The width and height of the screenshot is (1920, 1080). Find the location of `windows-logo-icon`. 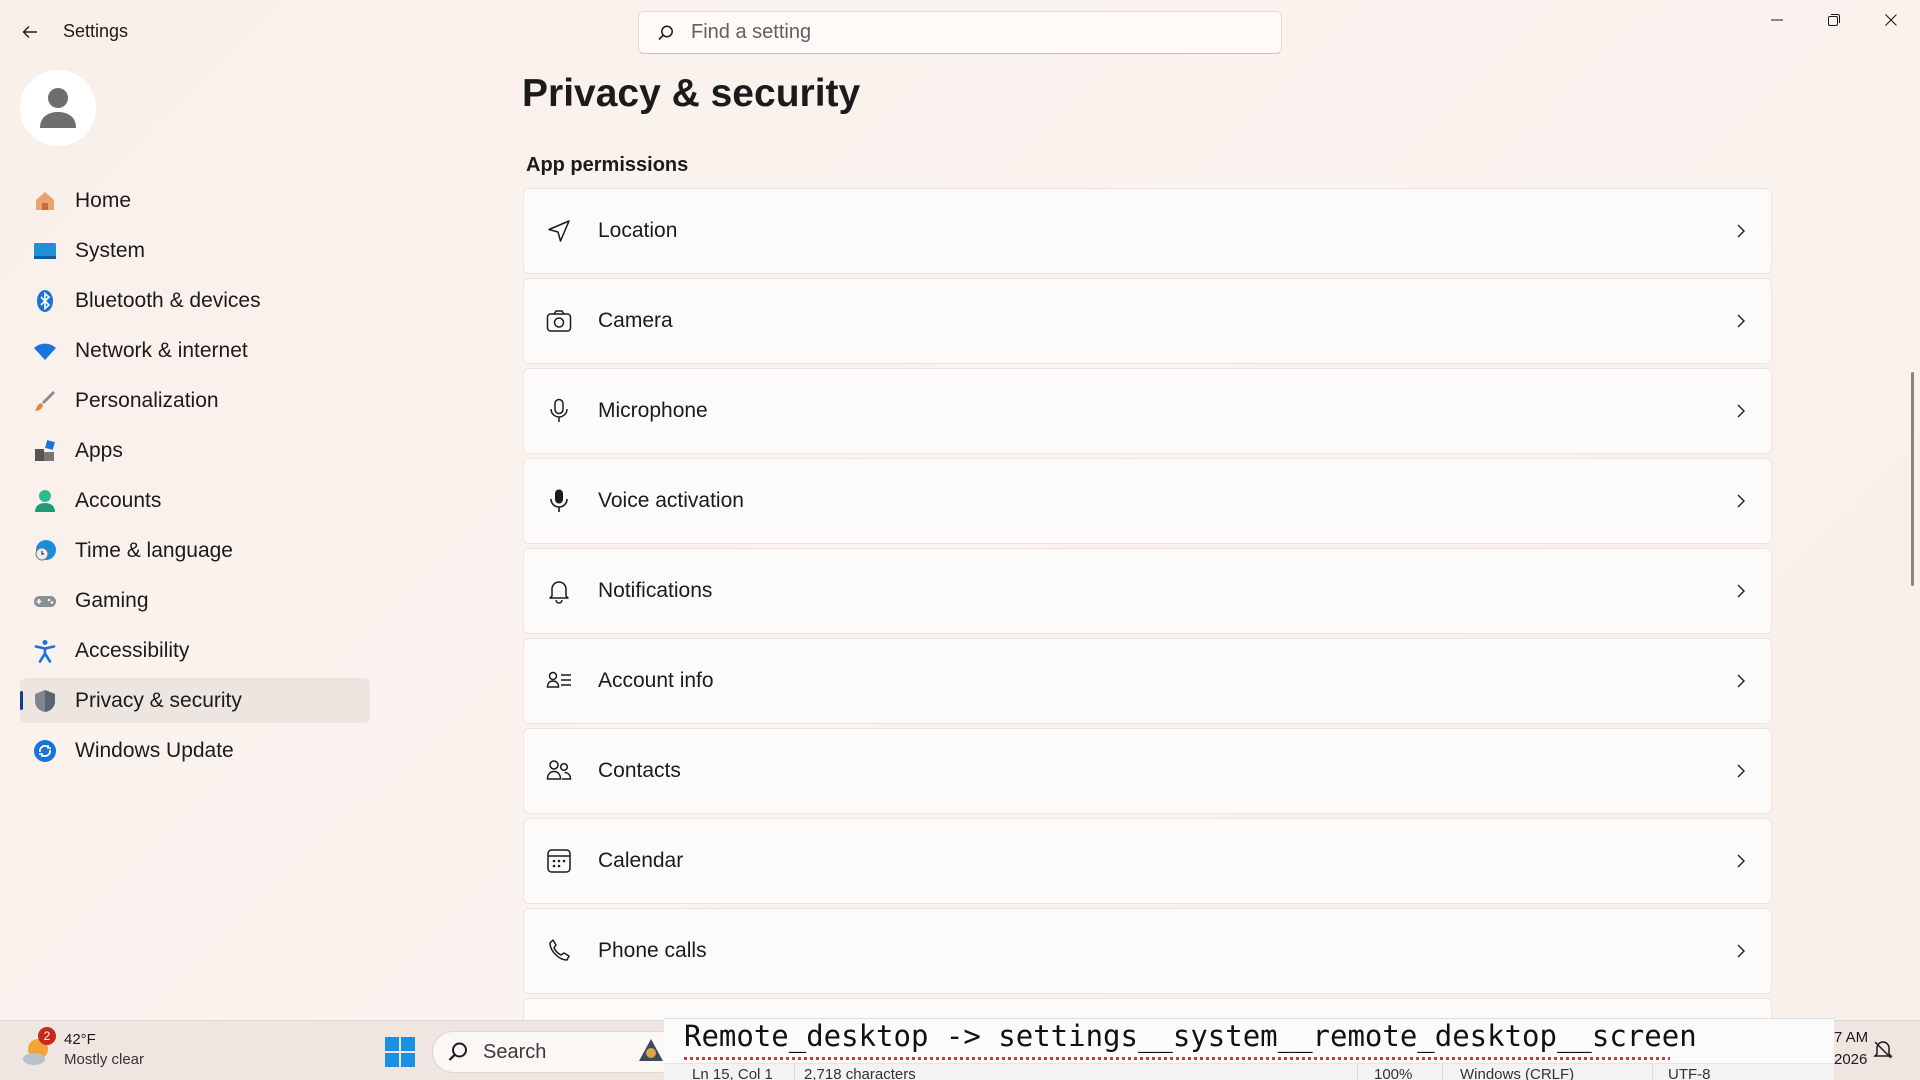

windows-logo-icon is located at coordinates (400, 1052).